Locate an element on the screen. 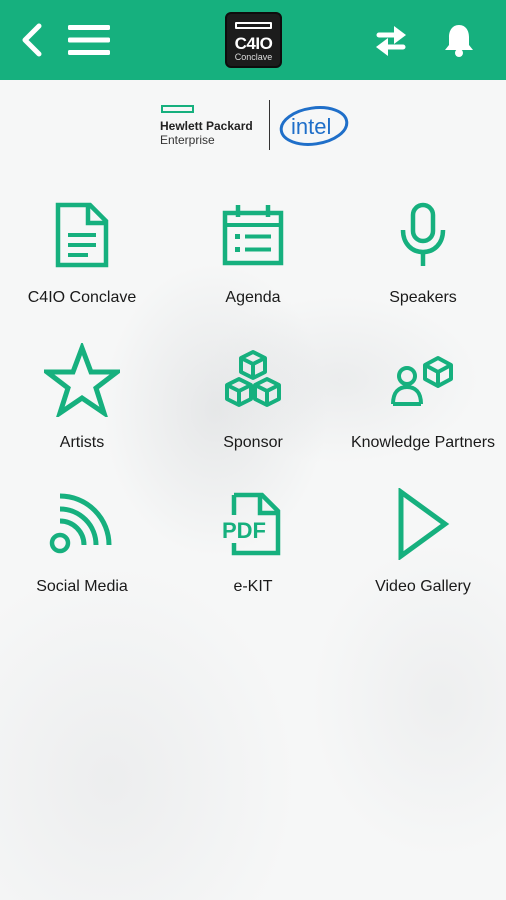  document-icon is located at coordinates (82, 235).